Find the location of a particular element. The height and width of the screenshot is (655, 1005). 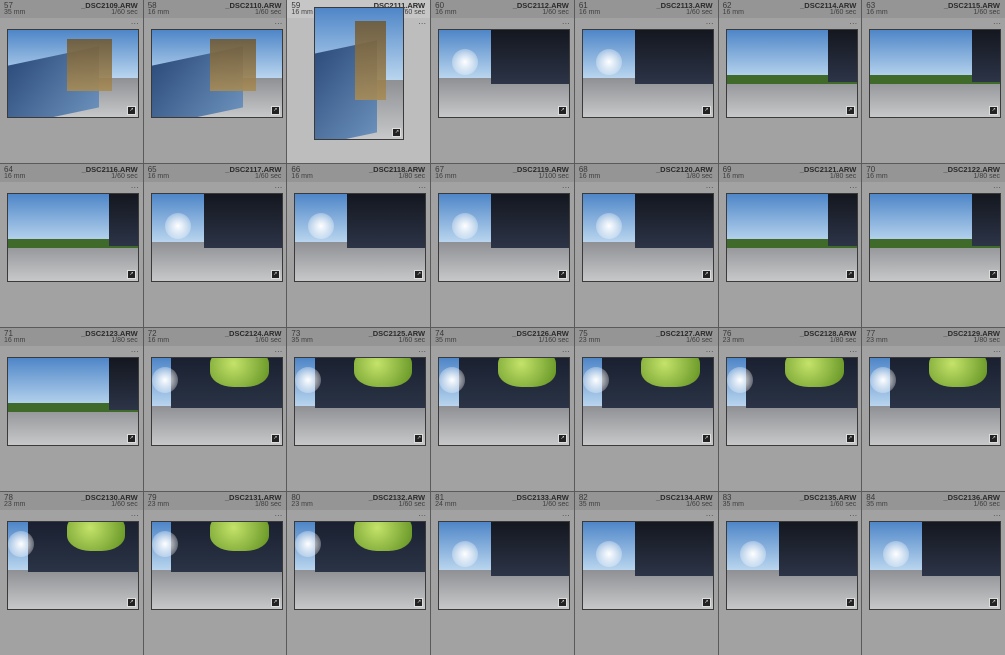

thumbnail-cell: 80 _DSC2132.ARW 23 mm 1/60 sec ⋯ ↗ is located at coordinates (359, 573).